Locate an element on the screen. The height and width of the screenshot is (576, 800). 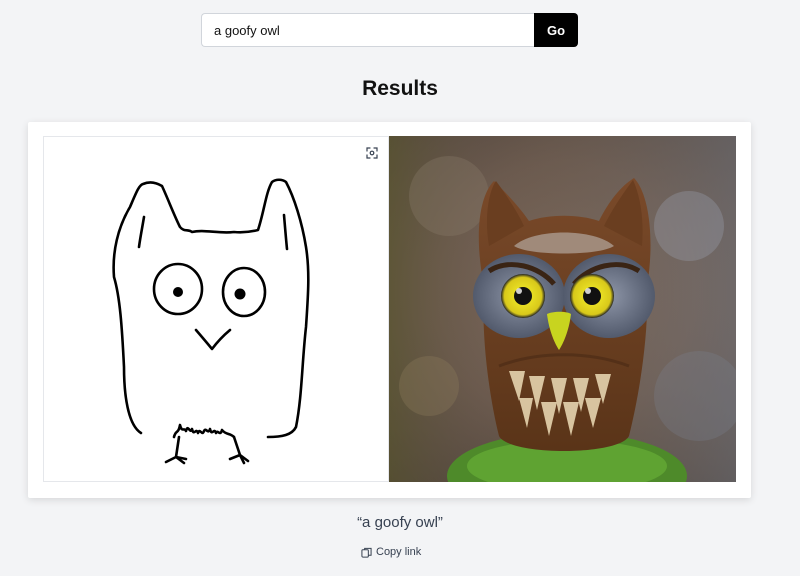
search-bar: Go is located at coordinates (389, 30).